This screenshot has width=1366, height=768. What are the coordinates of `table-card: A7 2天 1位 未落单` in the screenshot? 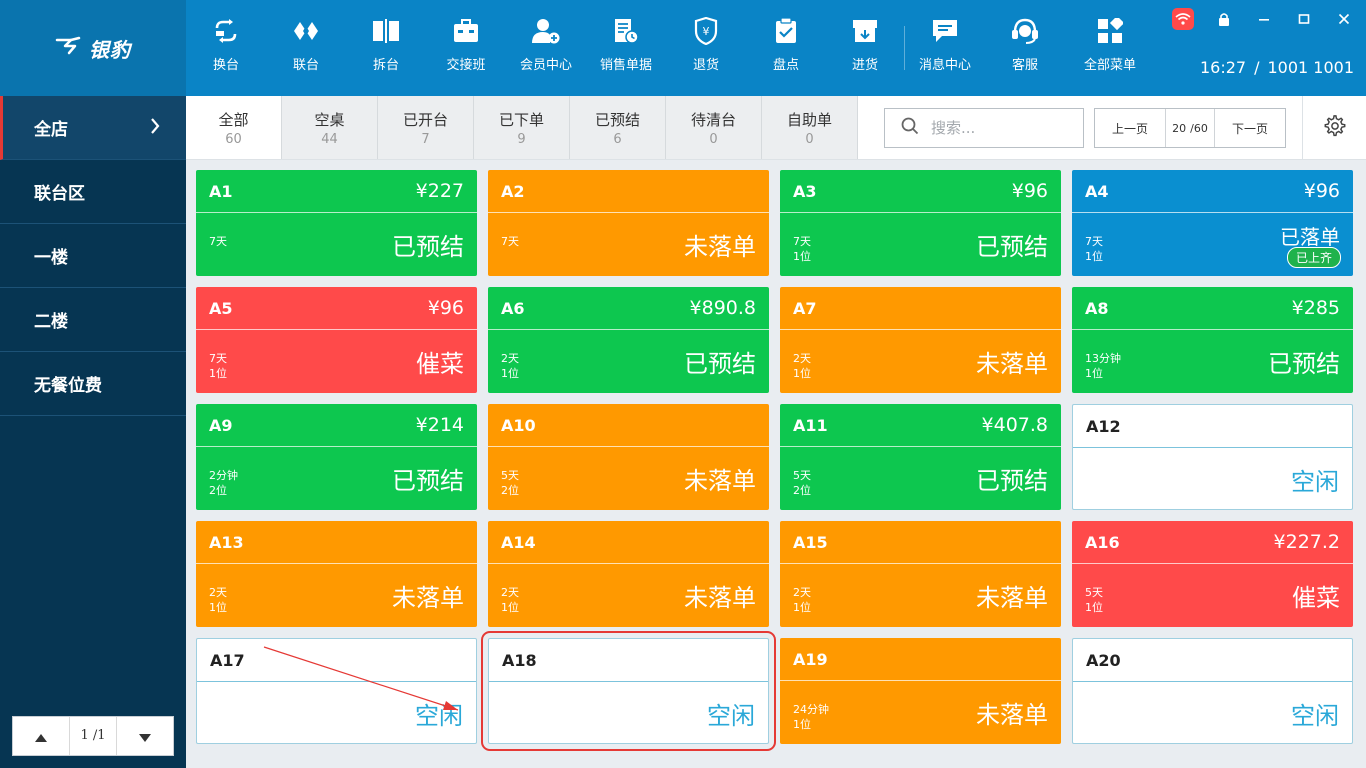 It's located at (920, 340).